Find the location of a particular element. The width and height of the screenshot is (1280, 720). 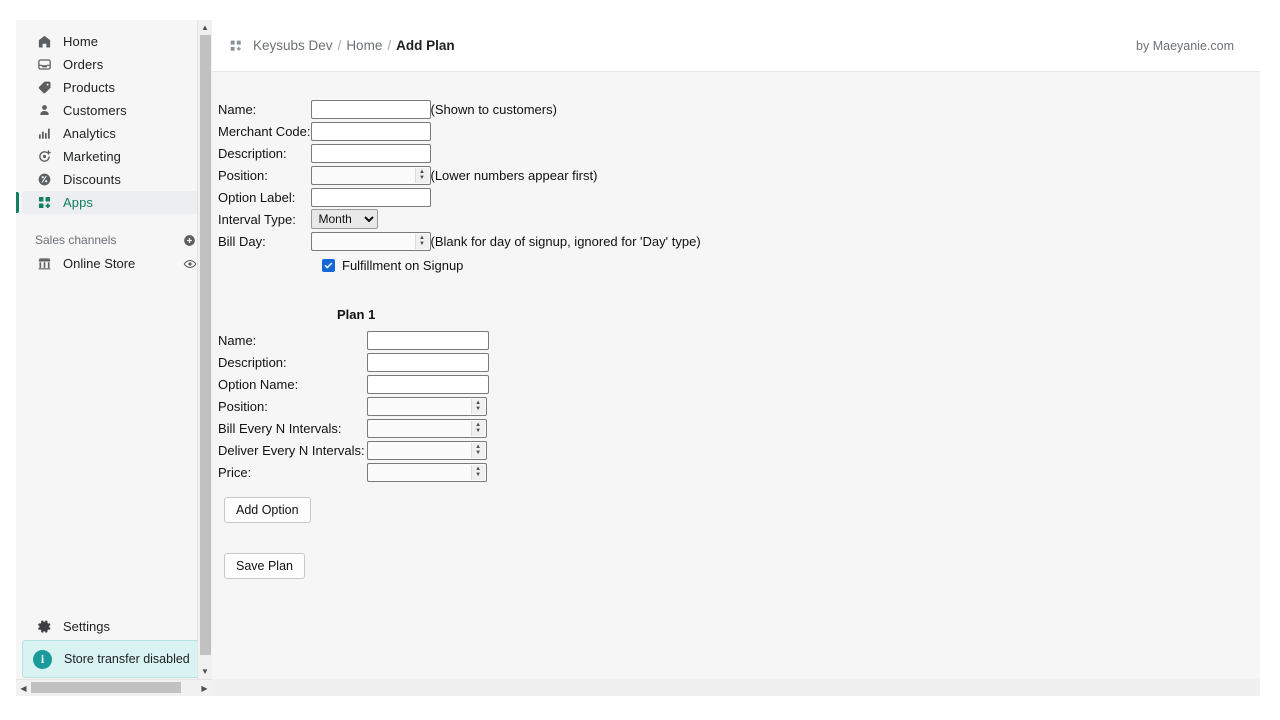

plan-description-input is located at coordinates (427, 362).